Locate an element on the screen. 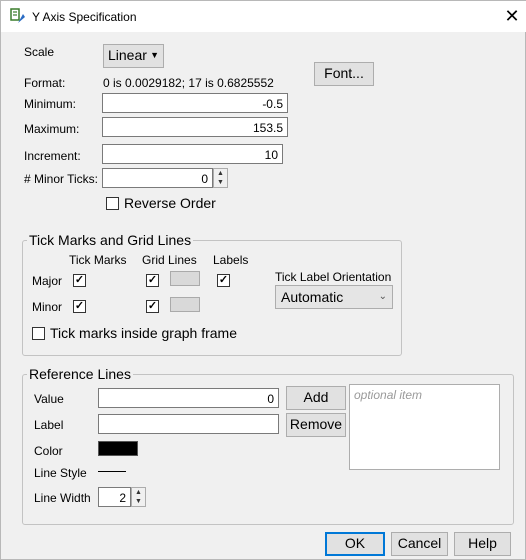  increment-label: Increment: is located at coordinates (52, 156).